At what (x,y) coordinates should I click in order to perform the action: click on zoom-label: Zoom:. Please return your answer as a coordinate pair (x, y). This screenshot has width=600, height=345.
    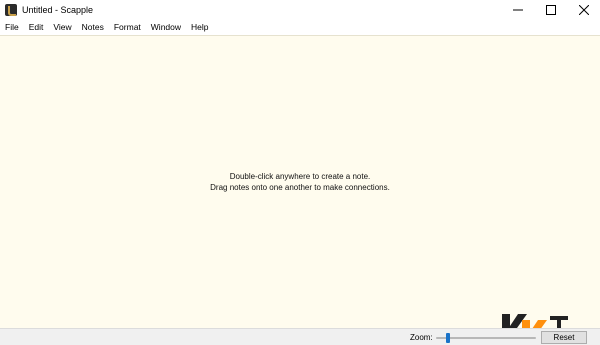
    Looking at the image, I should click on (421, 337).